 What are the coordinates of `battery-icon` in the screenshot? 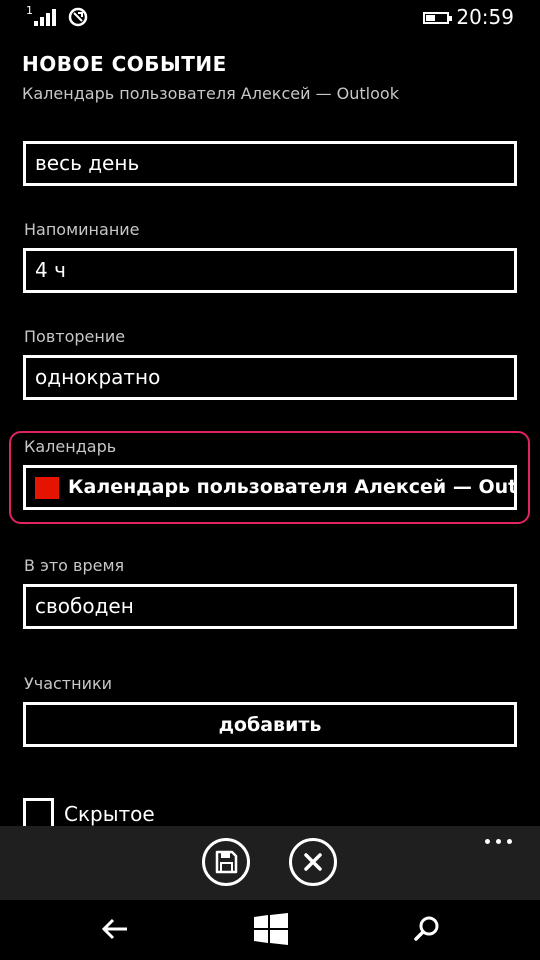 It's located at (437, 18).